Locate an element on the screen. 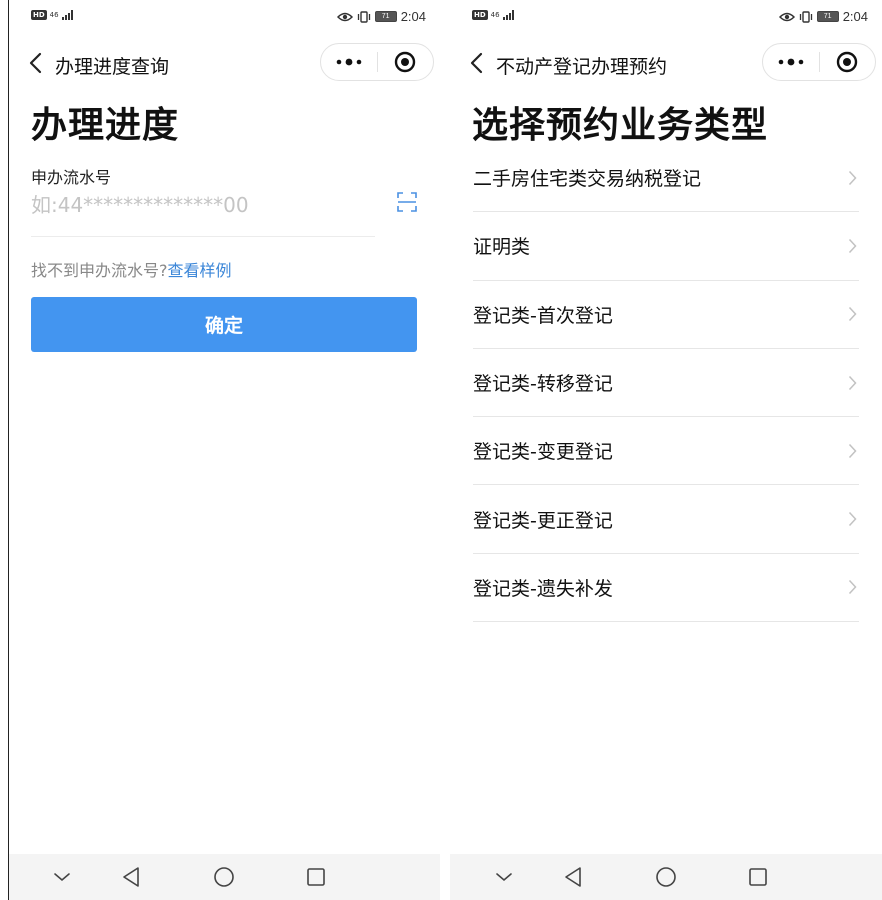  list-item: 二手房住宅类交易纳税登记 is located at coordinates (666, 178).